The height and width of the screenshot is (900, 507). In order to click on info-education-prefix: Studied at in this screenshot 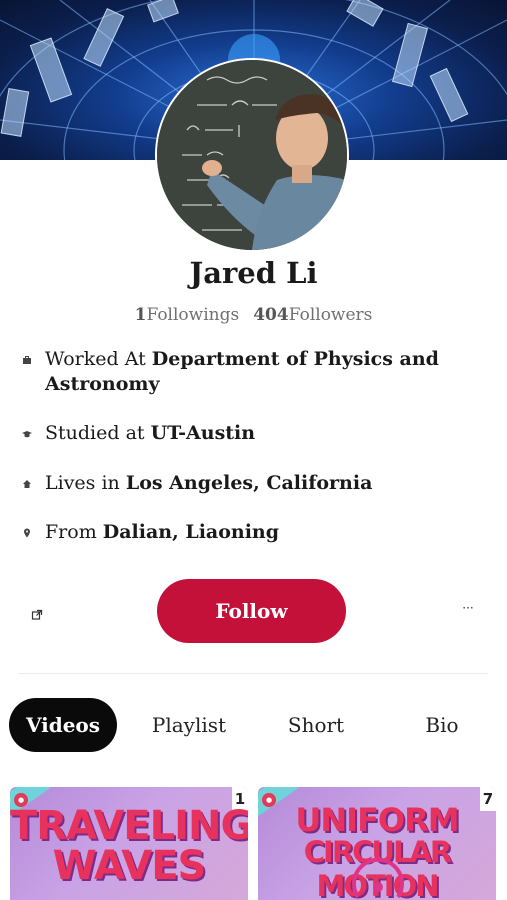, I will do `click(98, 433)`.